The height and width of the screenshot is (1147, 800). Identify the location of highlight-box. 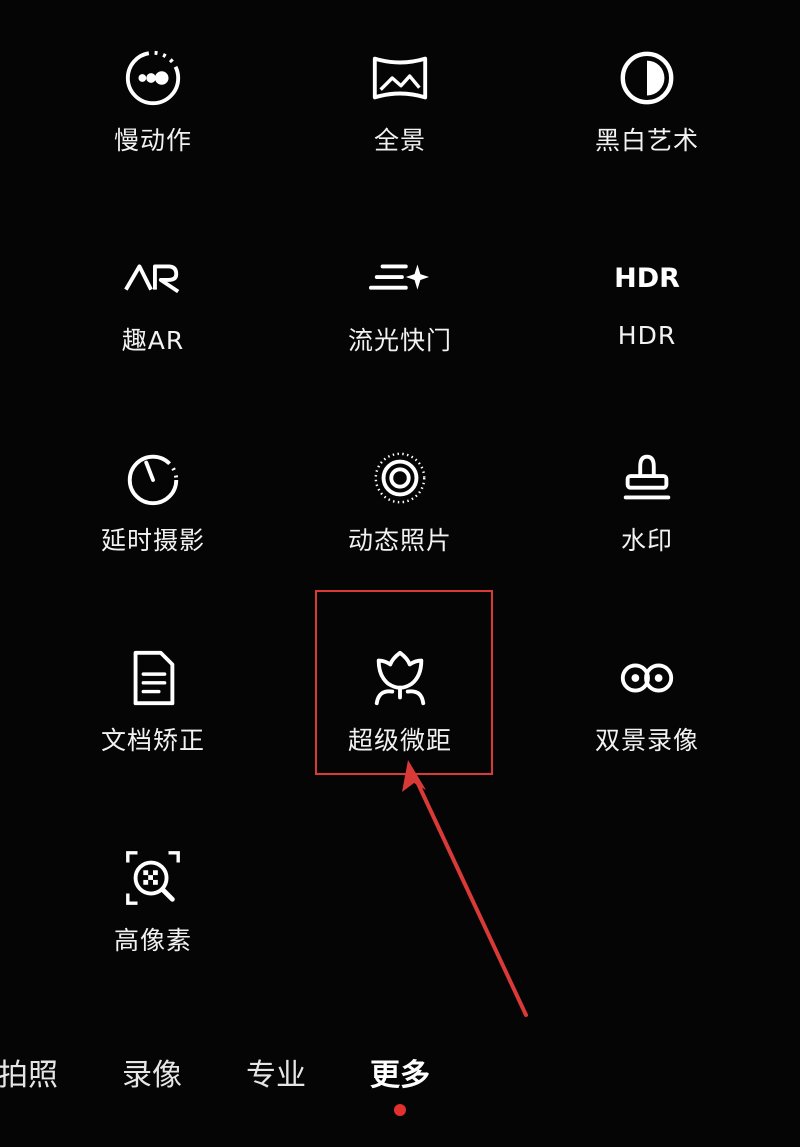
(404, 682).